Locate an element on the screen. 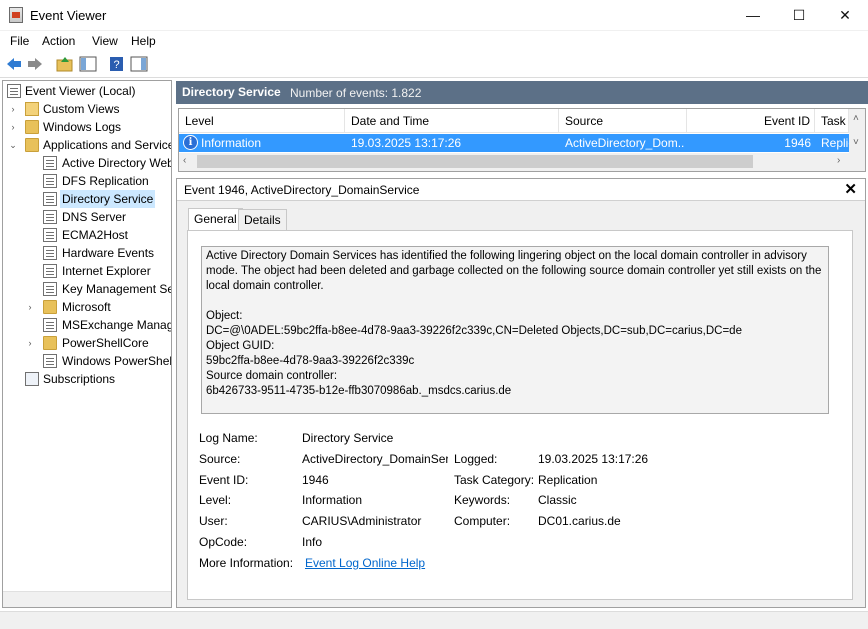 The width and height of the screenshot is (868, 629). row-task: Replic is located at coordinates (835, 143).